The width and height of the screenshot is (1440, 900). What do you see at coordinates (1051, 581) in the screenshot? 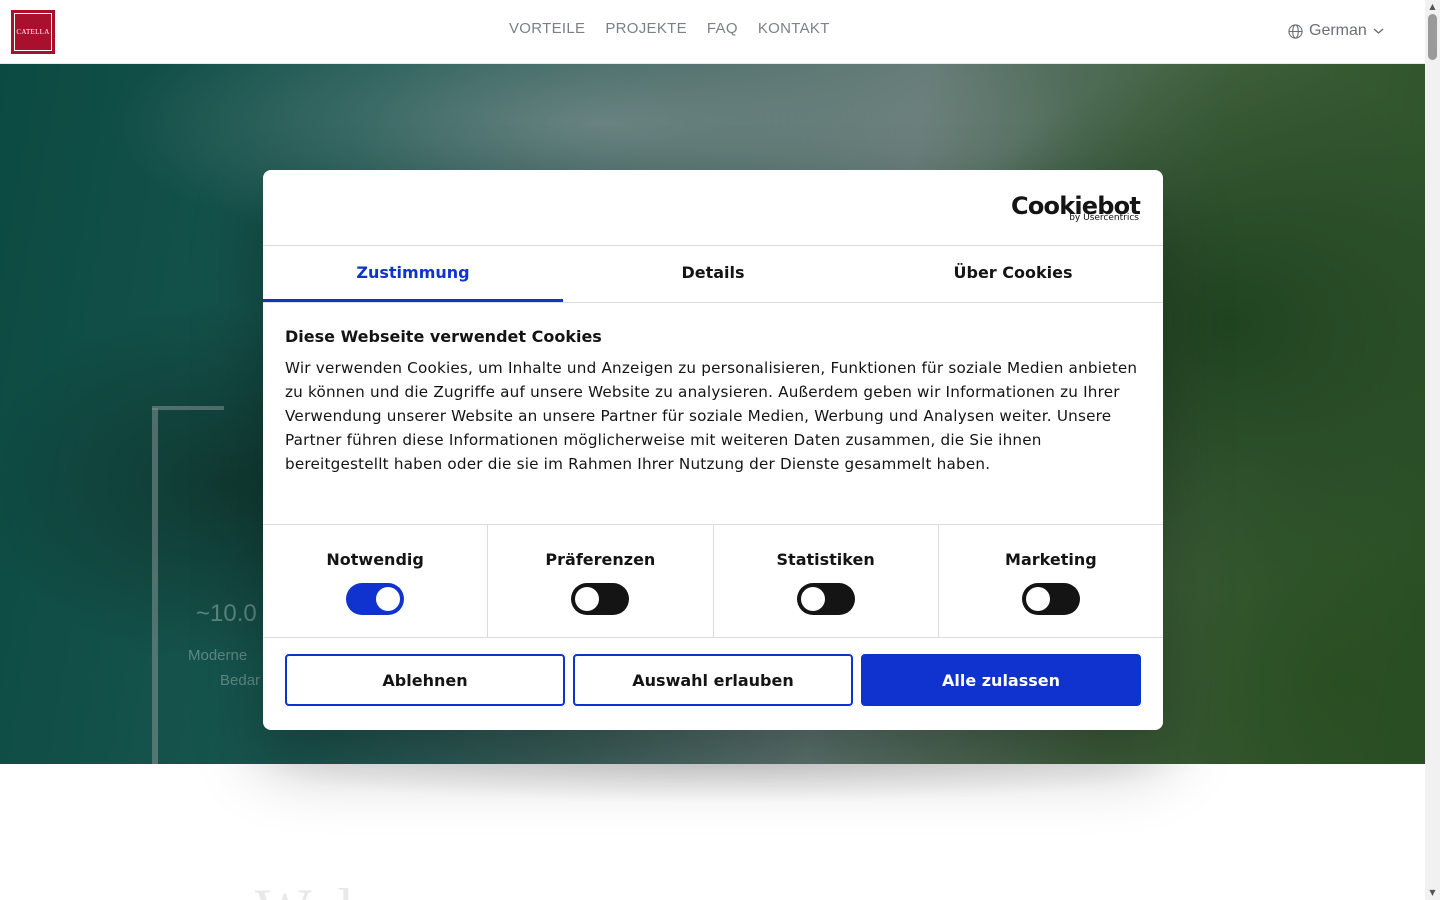
I see `category-marketing: Marketing` at bounding box center [1051, 581].